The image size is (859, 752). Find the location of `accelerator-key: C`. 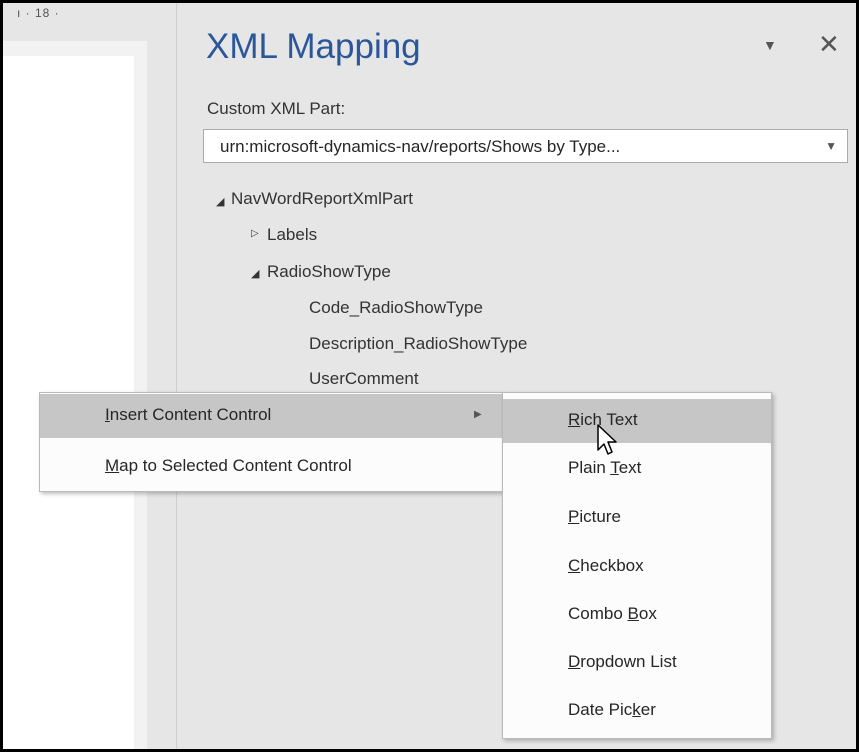

accelerator-key: C is located at coordinates (574, 565).